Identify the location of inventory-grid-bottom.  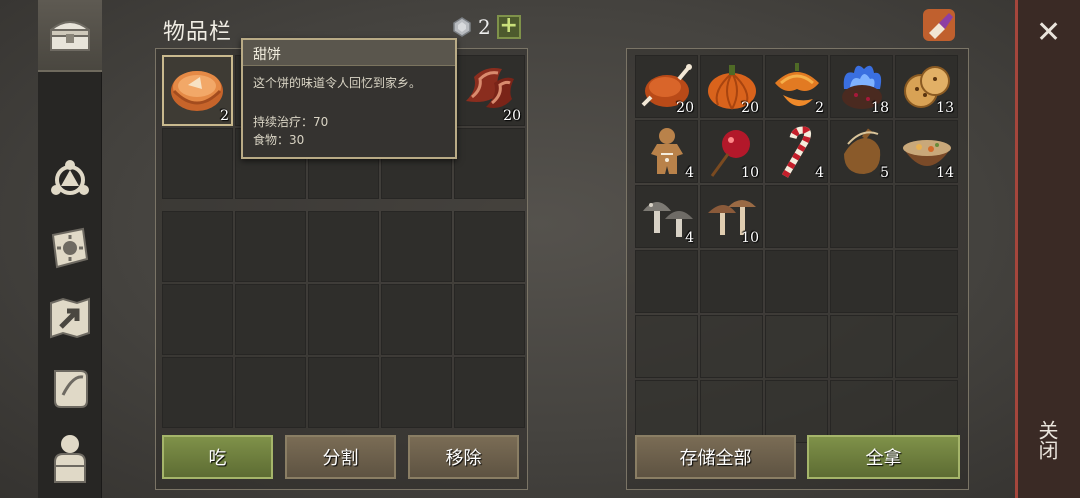
(343, 319).